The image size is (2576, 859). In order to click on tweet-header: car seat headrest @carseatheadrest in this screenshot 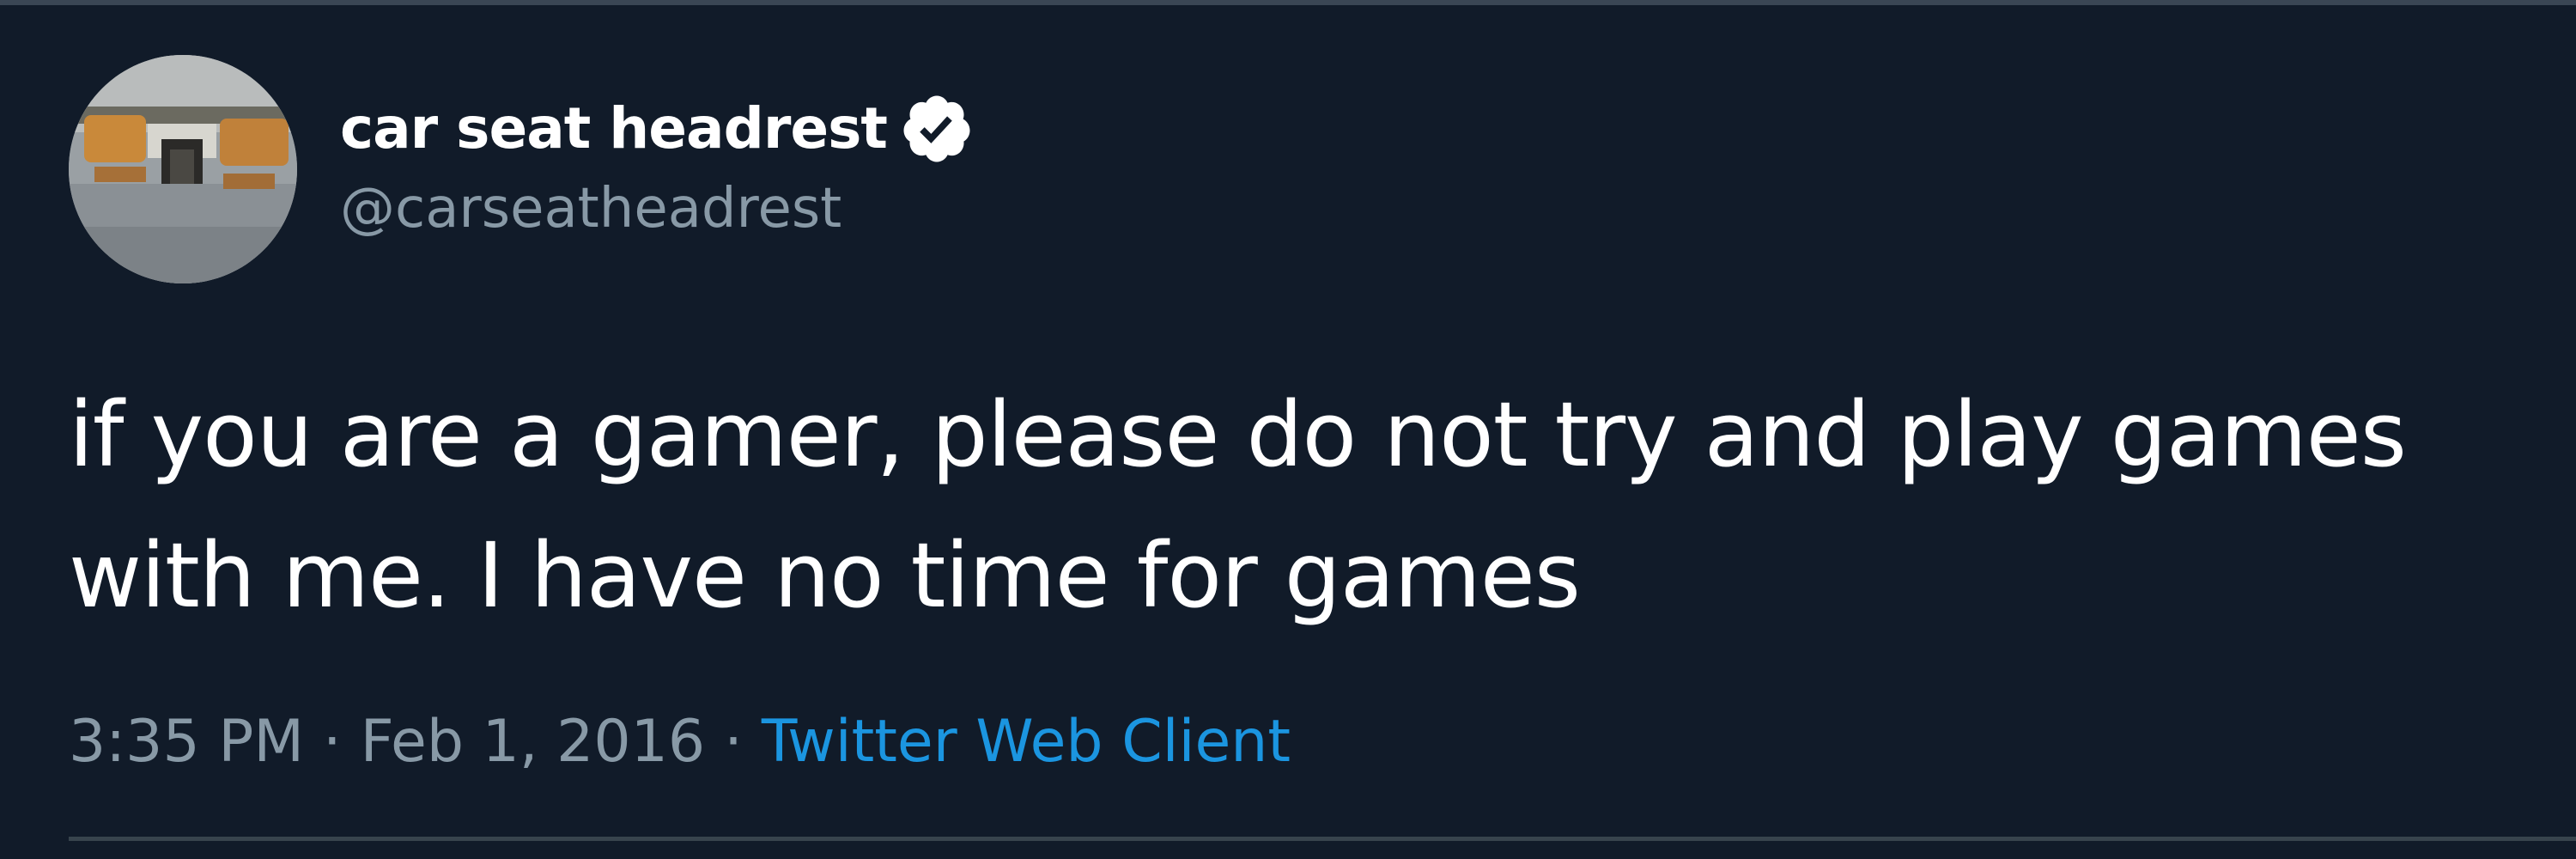, I will do `click(522, 169)`.